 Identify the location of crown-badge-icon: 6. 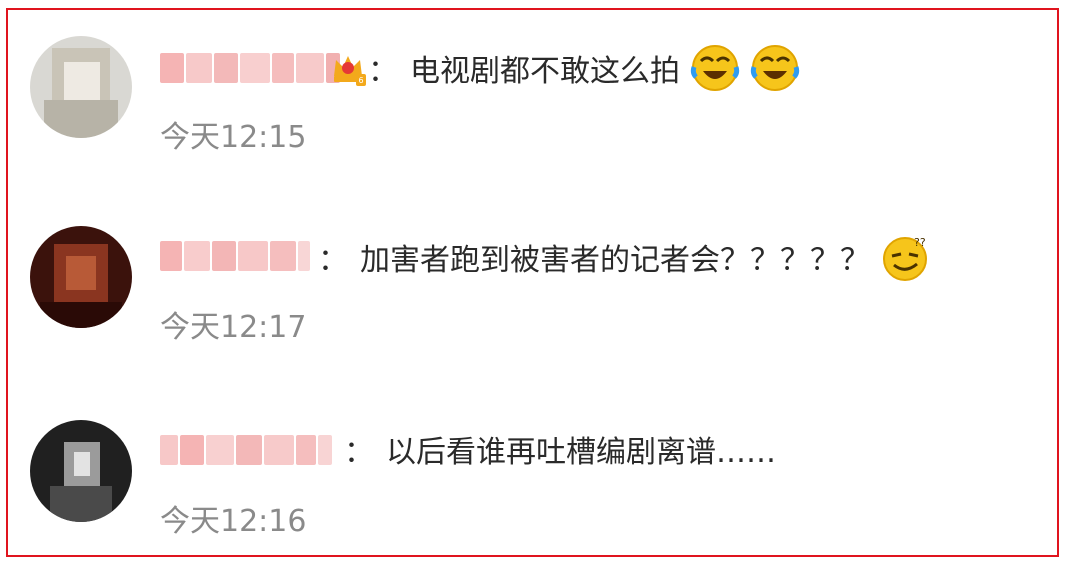
(348, 68).